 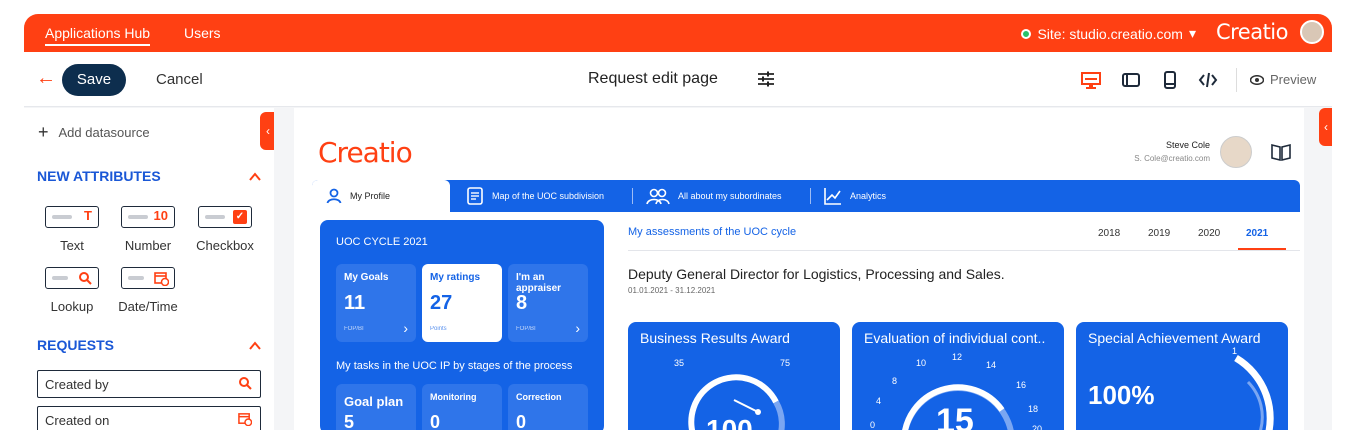 I want to click on tab-analytics: Analytics, so click(x=855, y=196).